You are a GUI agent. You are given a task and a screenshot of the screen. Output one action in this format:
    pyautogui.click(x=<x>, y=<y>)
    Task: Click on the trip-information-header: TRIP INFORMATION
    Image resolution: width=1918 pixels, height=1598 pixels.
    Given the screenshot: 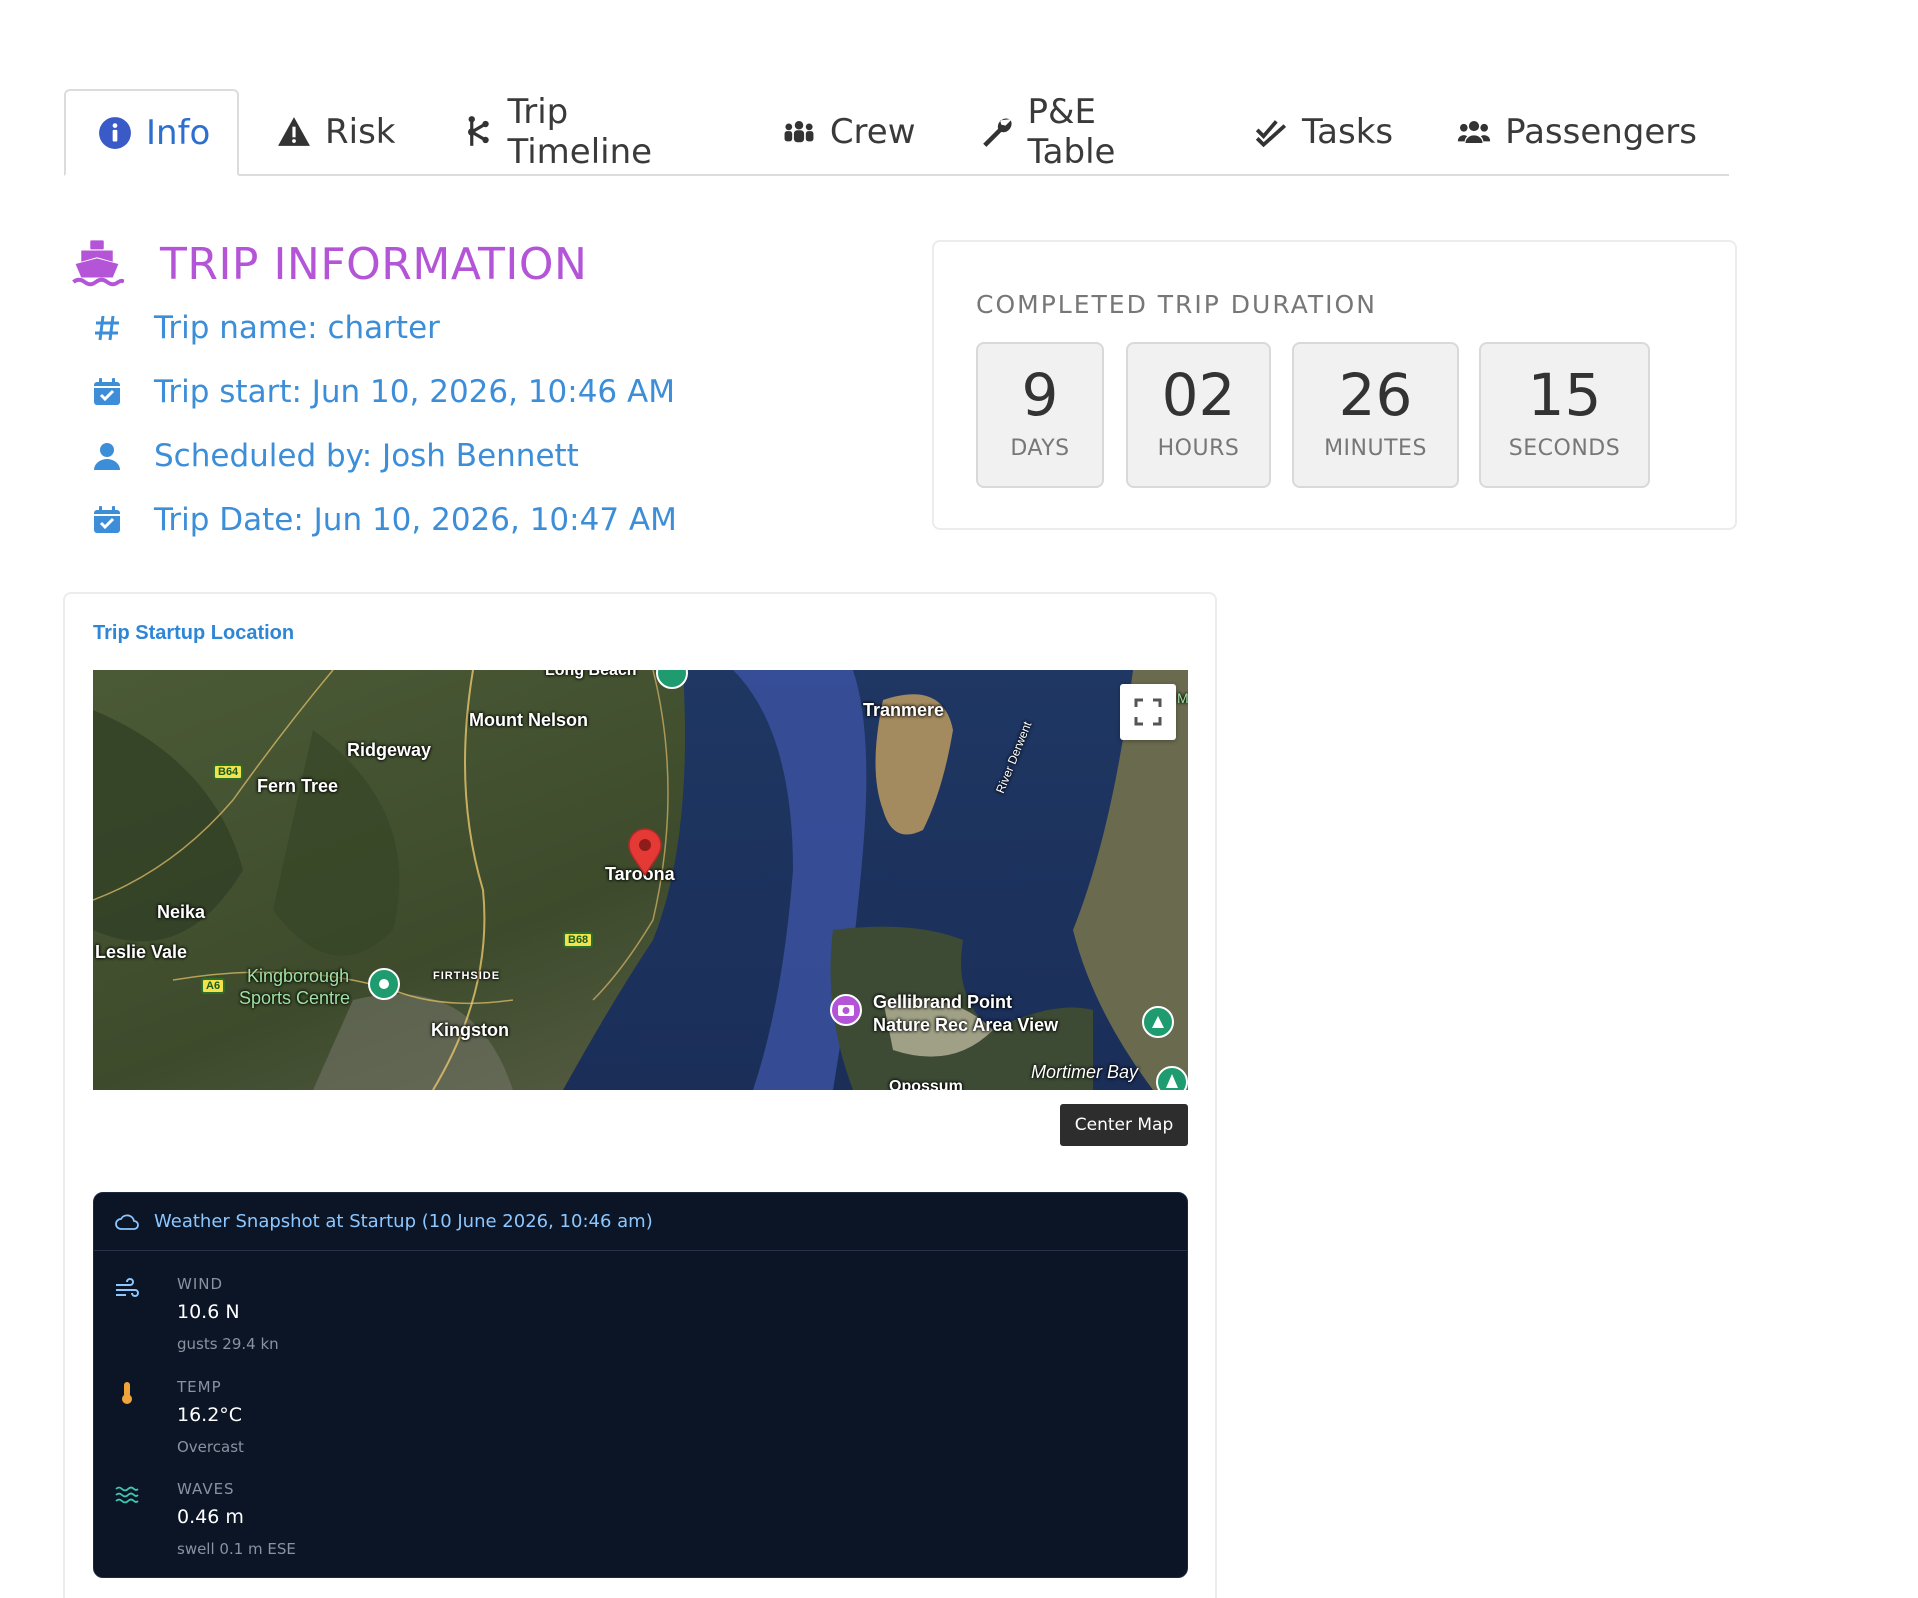 What is the action you would take?
    pyautogui.click(x=480, y=264)
    